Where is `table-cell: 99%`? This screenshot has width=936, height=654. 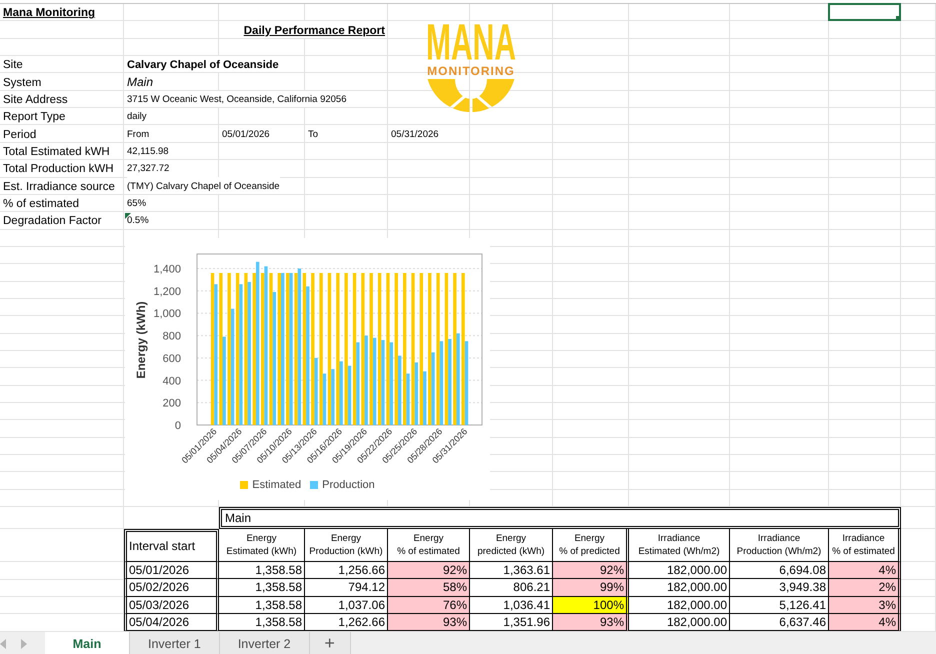
table-cell: 99% is located at coordinates (591, 588).